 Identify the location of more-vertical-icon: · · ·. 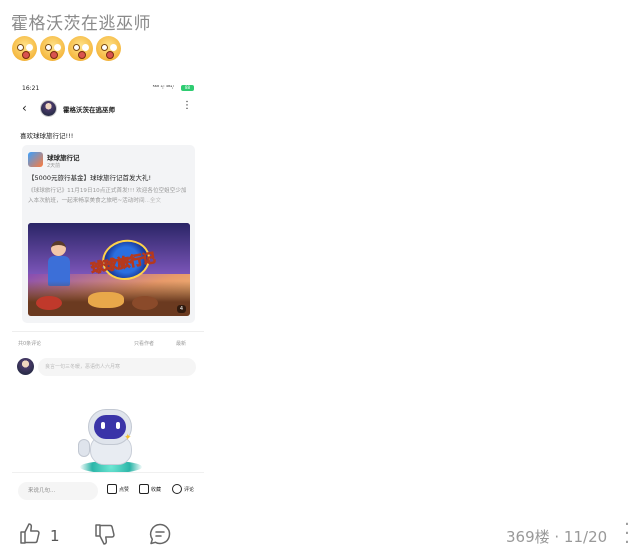
(627, 534).